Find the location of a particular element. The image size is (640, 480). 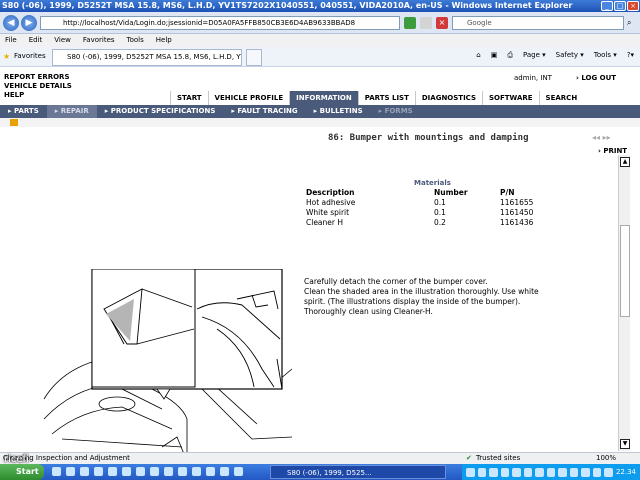

menu-help: Help is located at coordinates (164, 40).